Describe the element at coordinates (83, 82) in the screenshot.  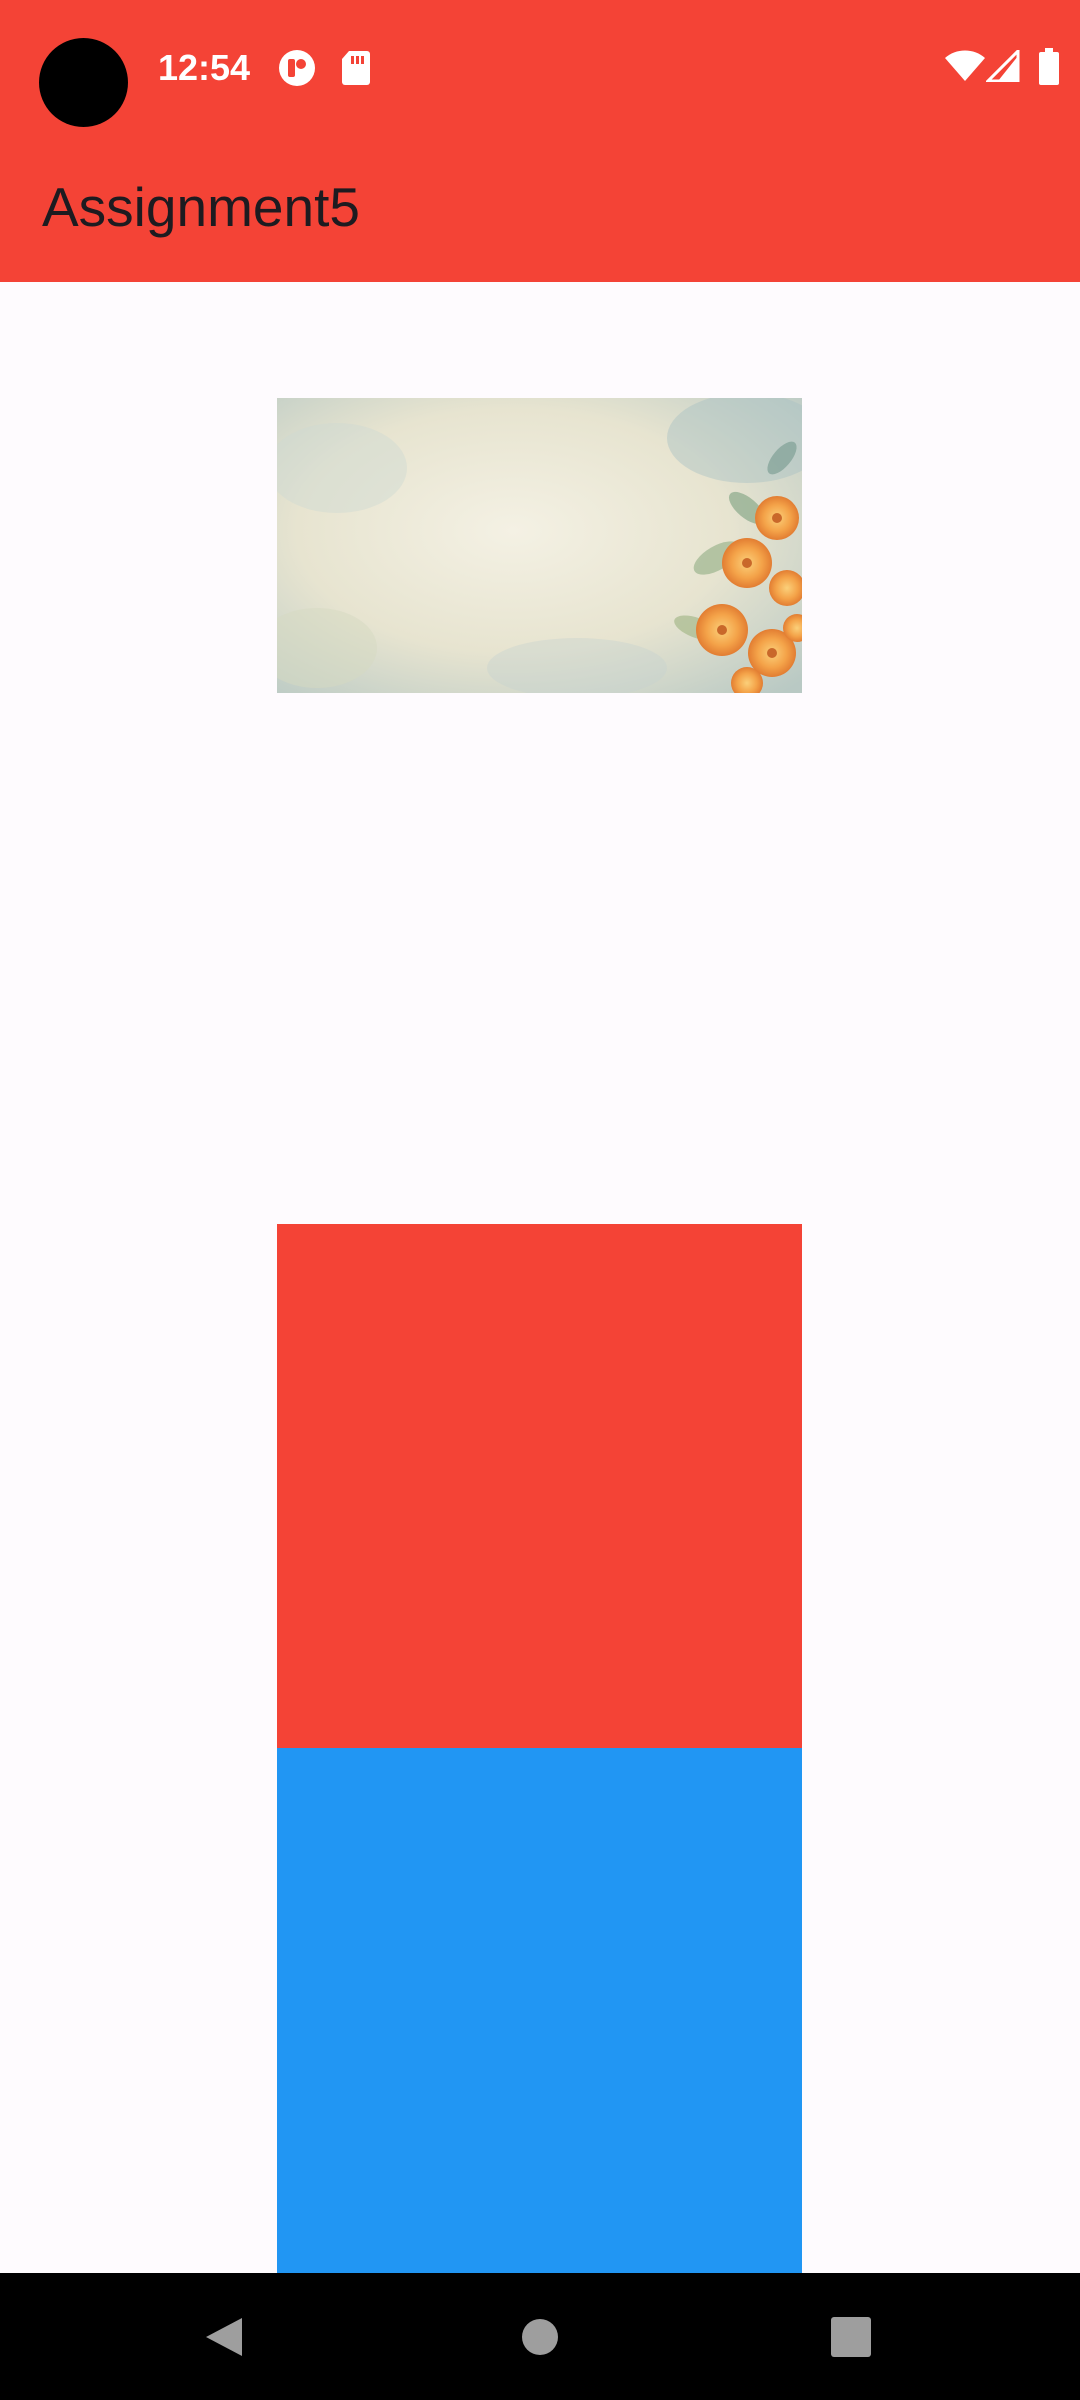
I see `camera-cutout` at that location.